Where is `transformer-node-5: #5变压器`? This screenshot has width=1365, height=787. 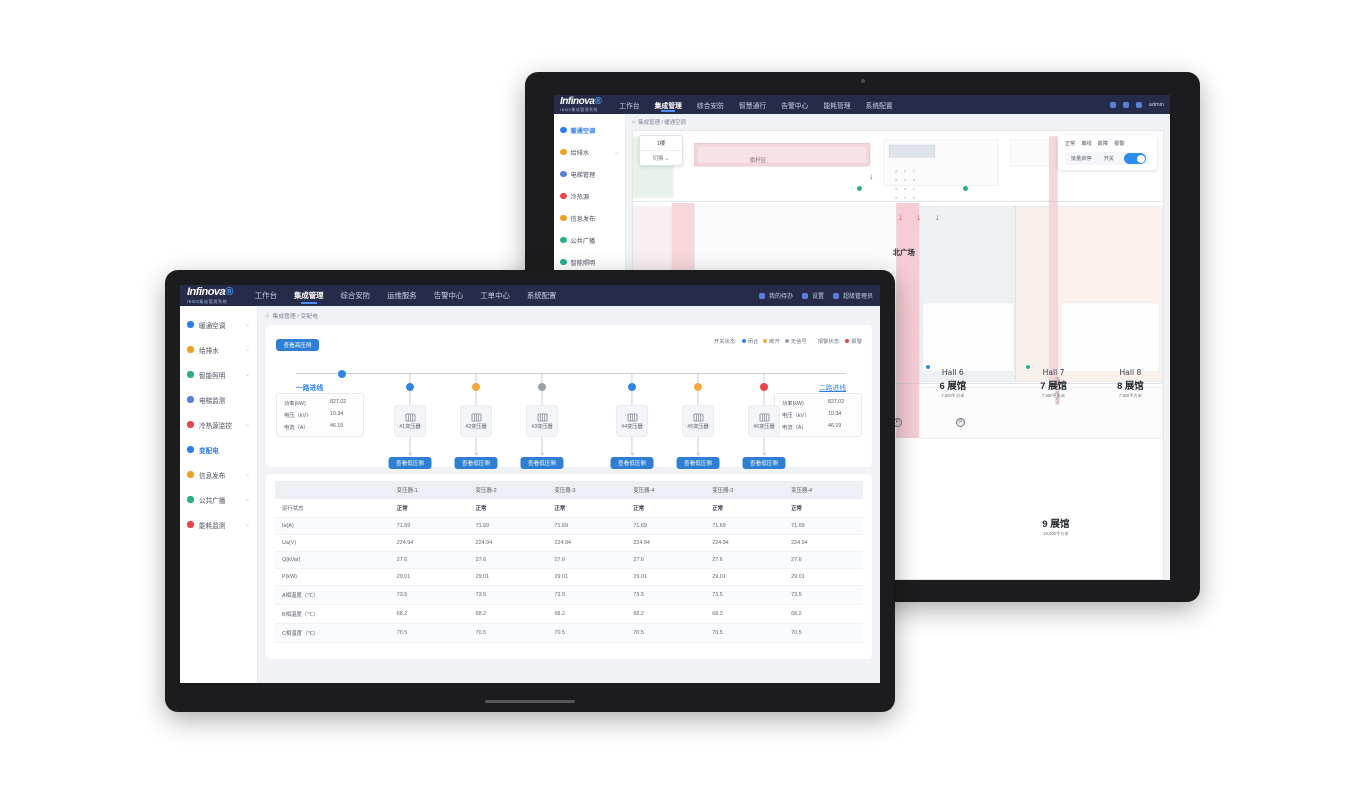 transformer-node-5: #5变压器 is located at coordinates (698, 421).